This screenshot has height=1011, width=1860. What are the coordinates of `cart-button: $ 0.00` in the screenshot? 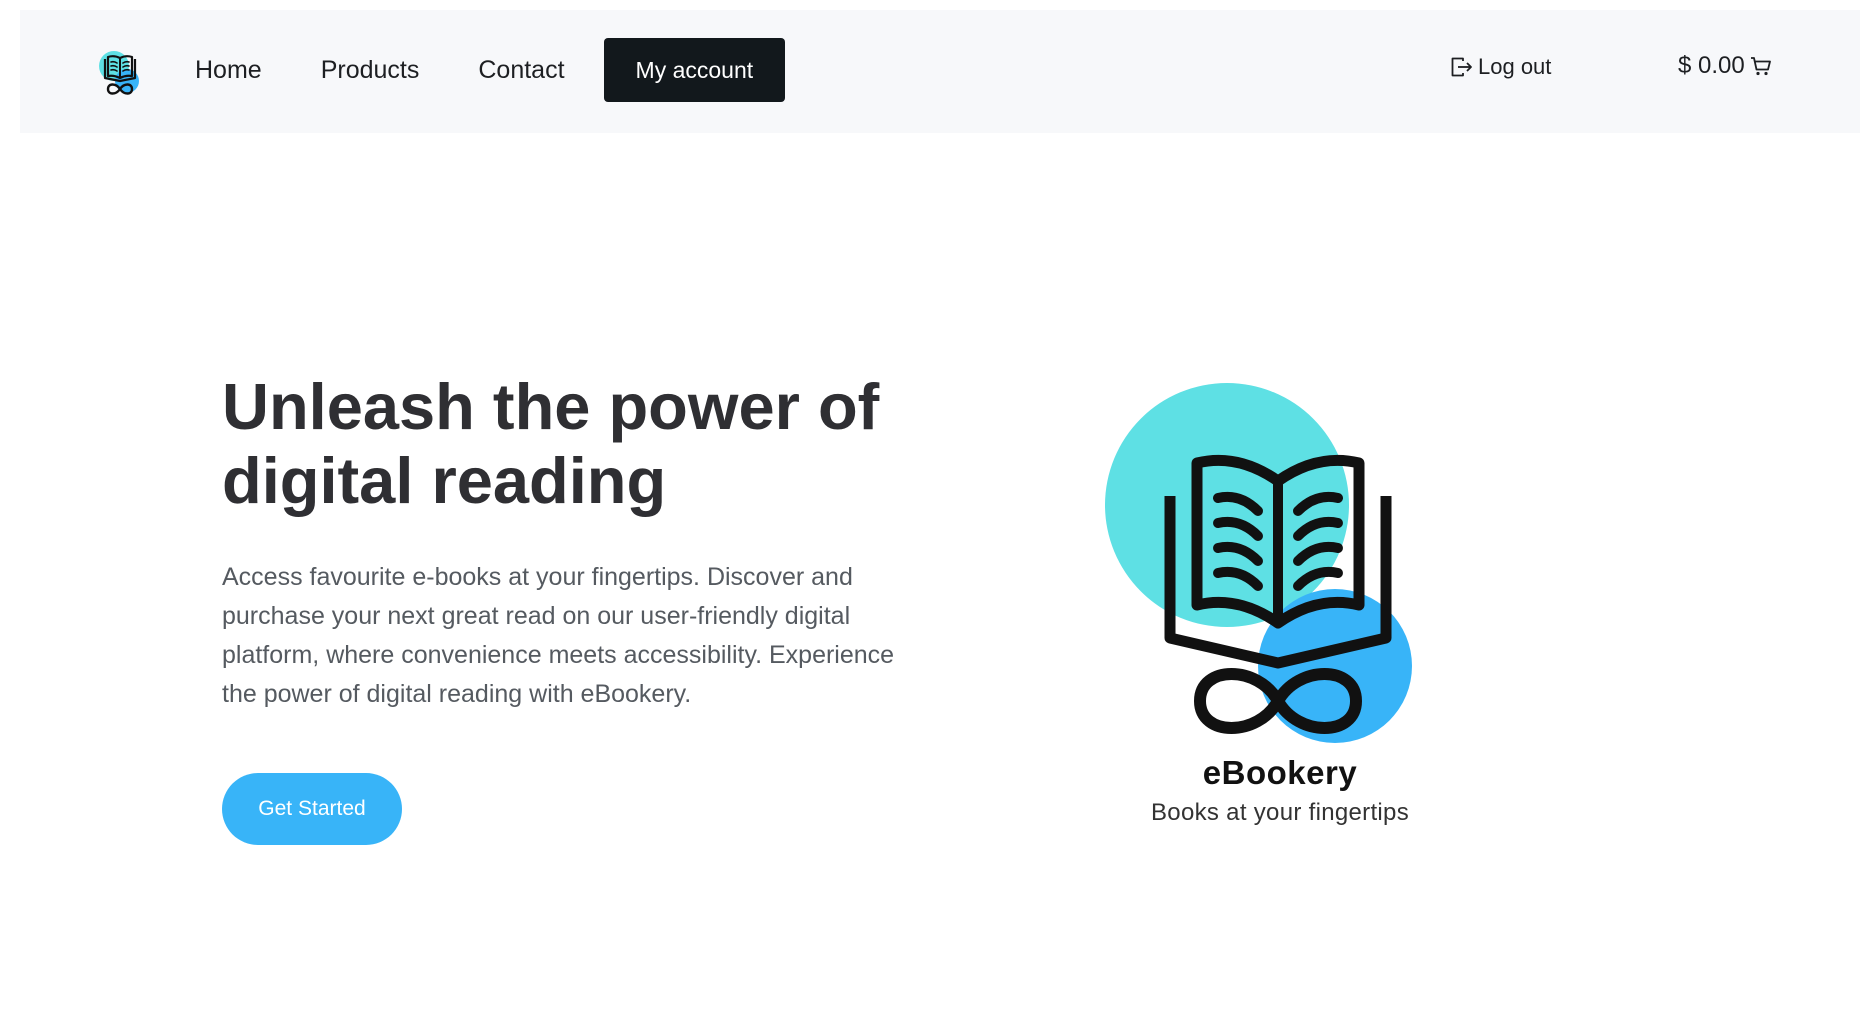 It's located at (1725, 66).